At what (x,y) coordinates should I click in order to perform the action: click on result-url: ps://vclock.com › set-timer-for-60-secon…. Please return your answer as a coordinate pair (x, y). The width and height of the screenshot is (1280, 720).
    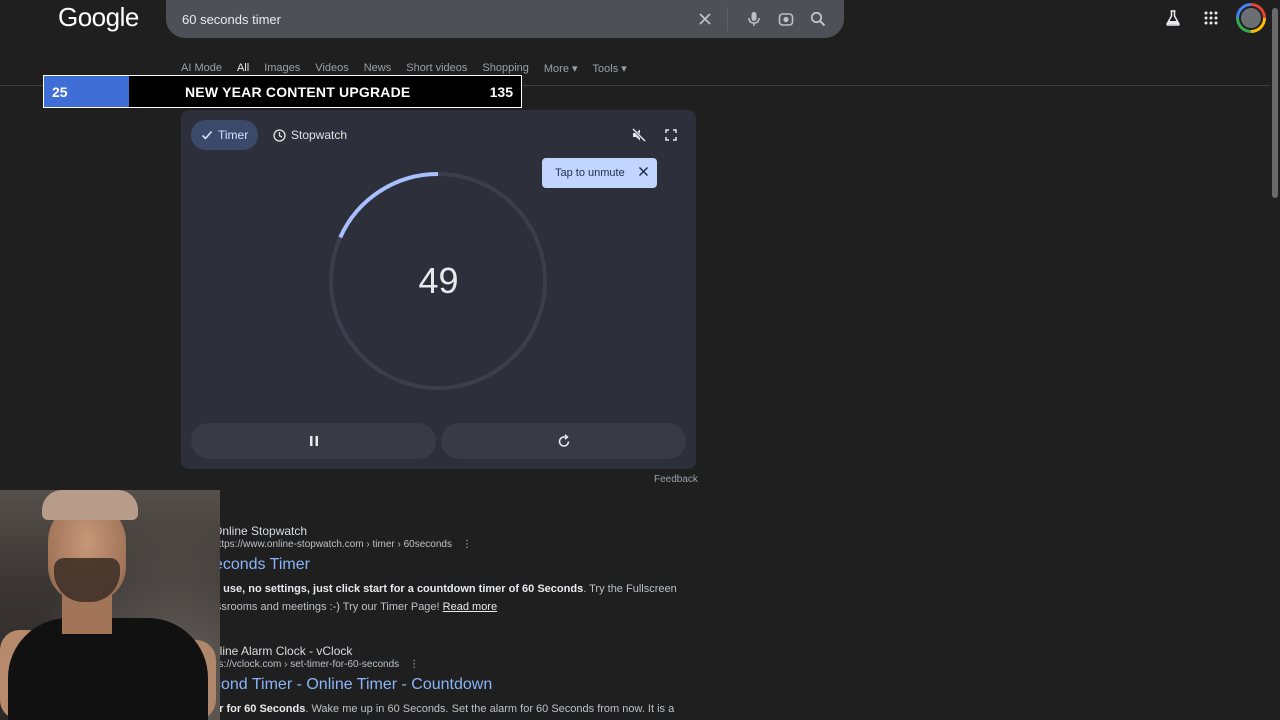
    Looking at the image, I should click on (316, 664).